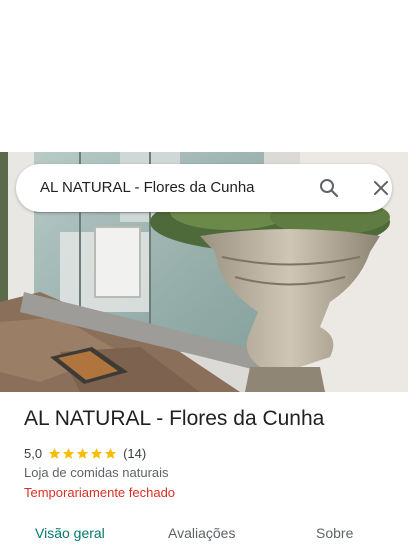 The width and height of the screenshot is (408, 544). What do you see at coordinates (381, 188) in the screenshot?
I see `close-icon` at bounding box center [381, 188].